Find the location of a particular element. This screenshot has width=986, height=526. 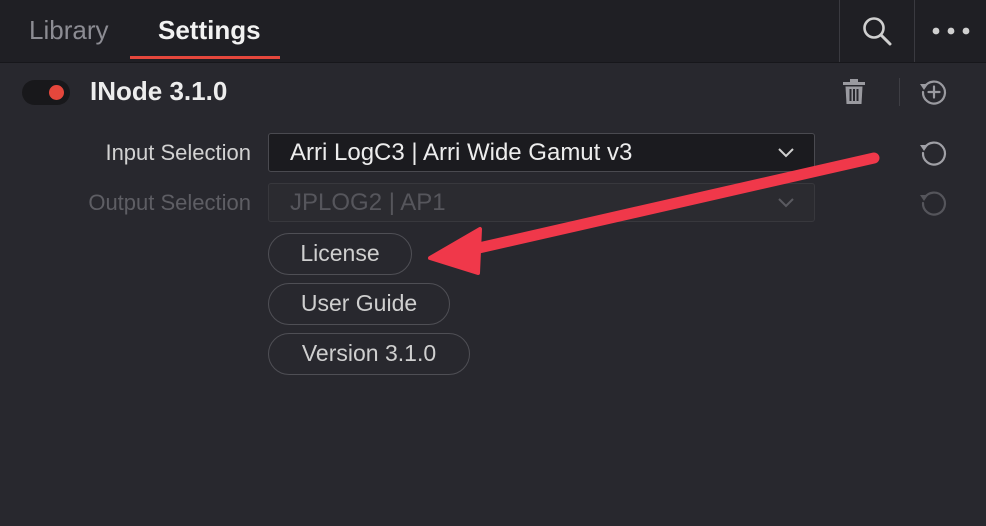

more-horizontal-icon is located at coordinates (950, 31).